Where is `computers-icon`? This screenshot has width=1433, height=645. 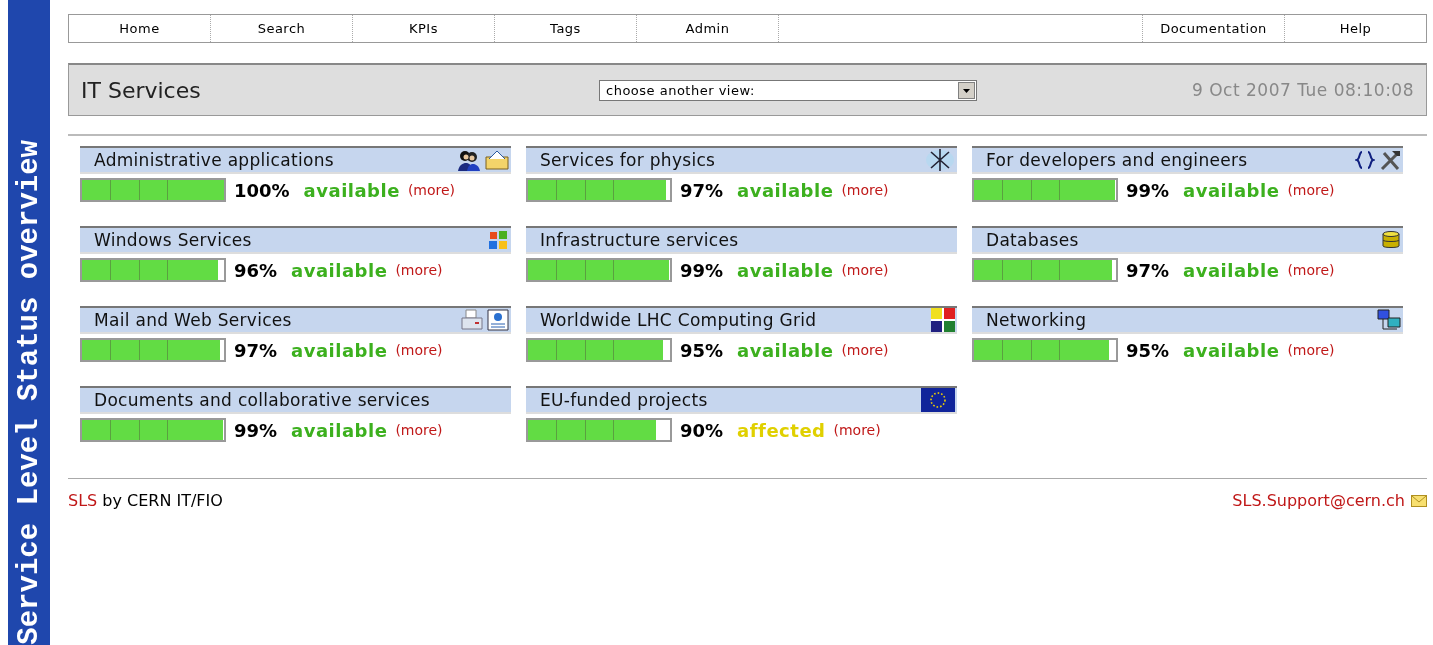
computers-icon is located at coordinates (1389, 320).